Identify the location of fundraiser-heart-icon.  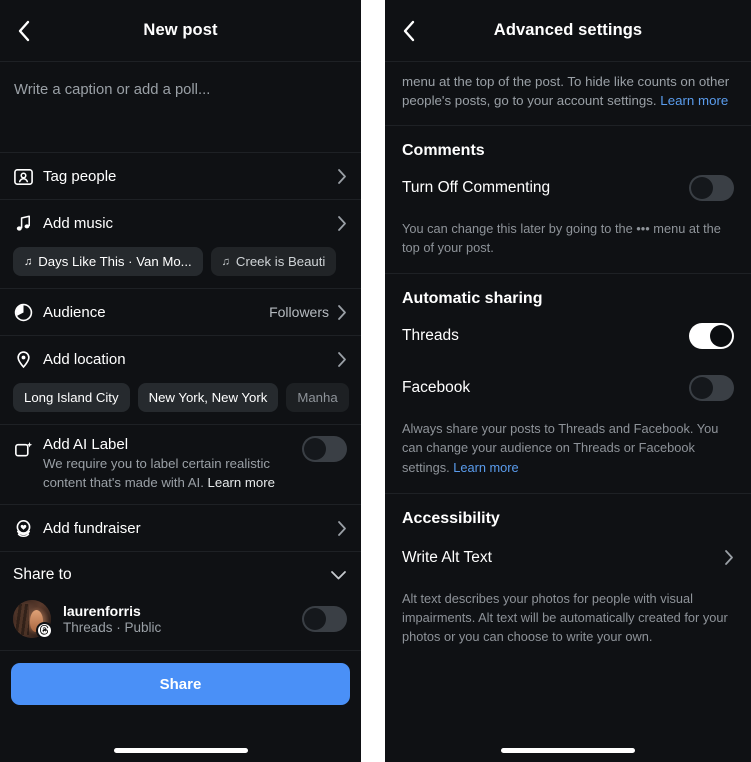
(28, 528).